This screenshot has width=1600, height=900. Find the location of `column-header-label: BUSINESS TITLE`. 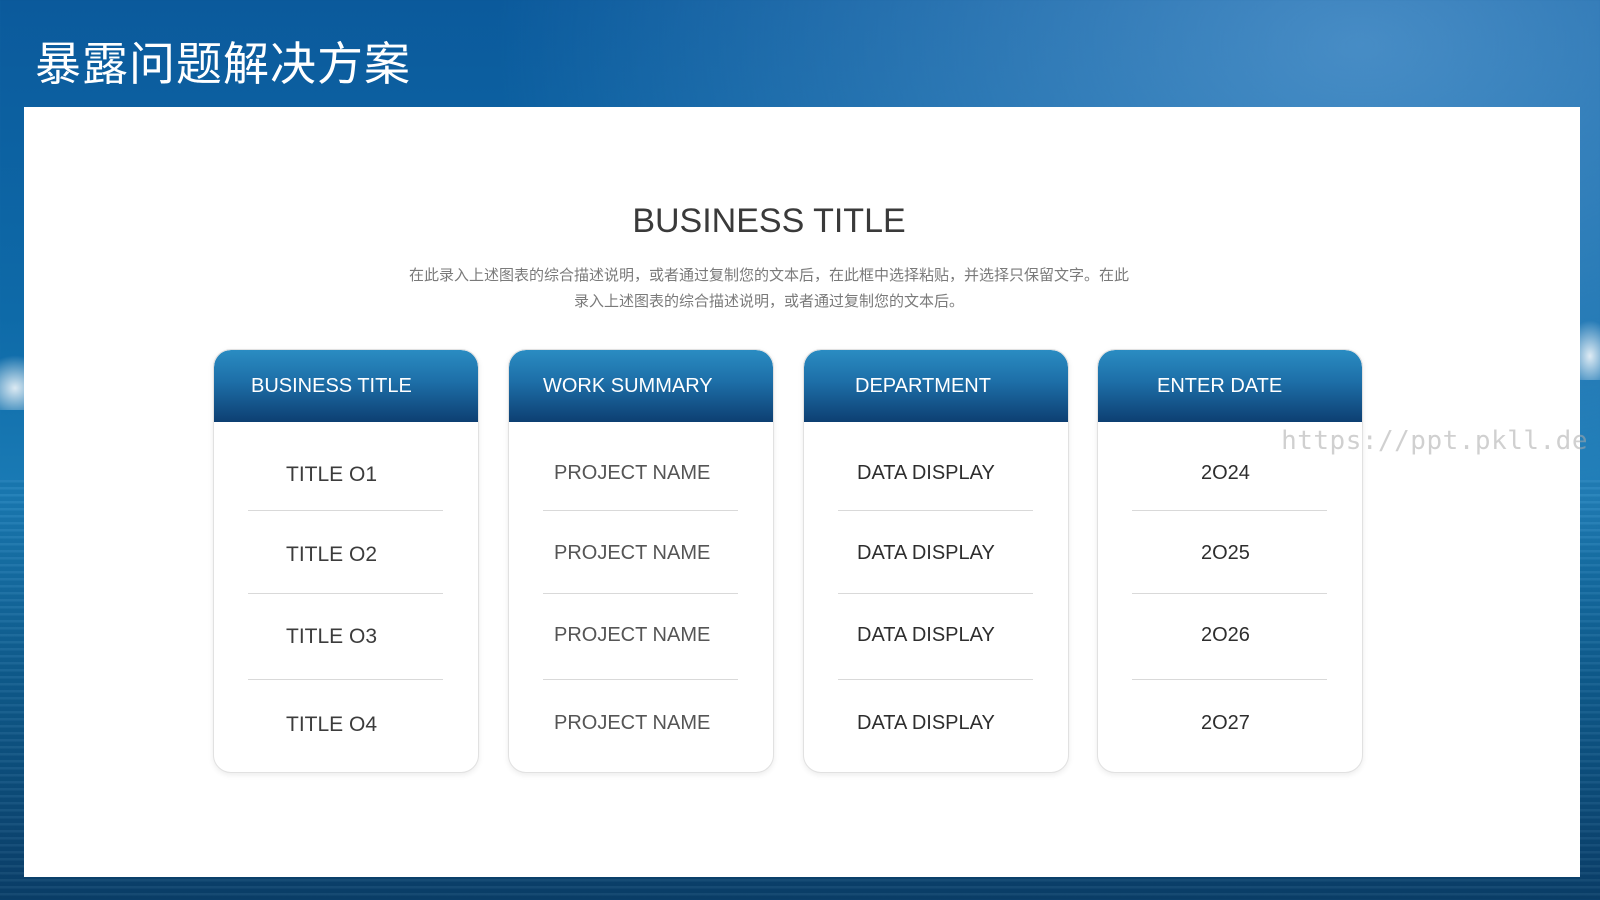

column-header-label: BUSINESS TITLE is located at coordinates (331, 385).